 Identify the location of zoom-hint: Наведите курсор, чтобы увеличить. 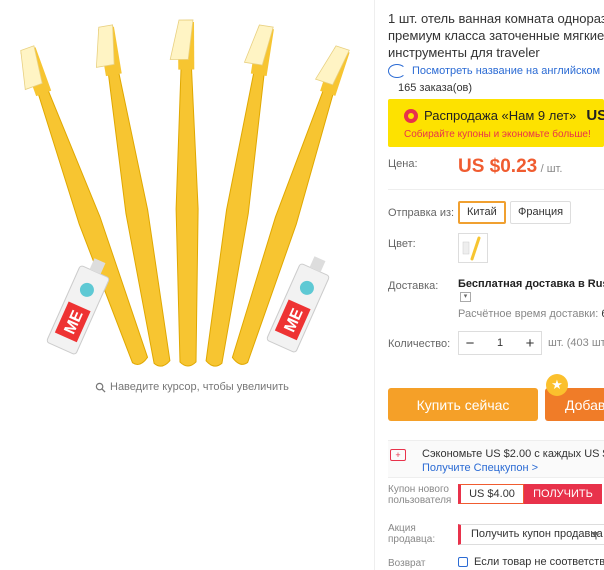
(192, 387).